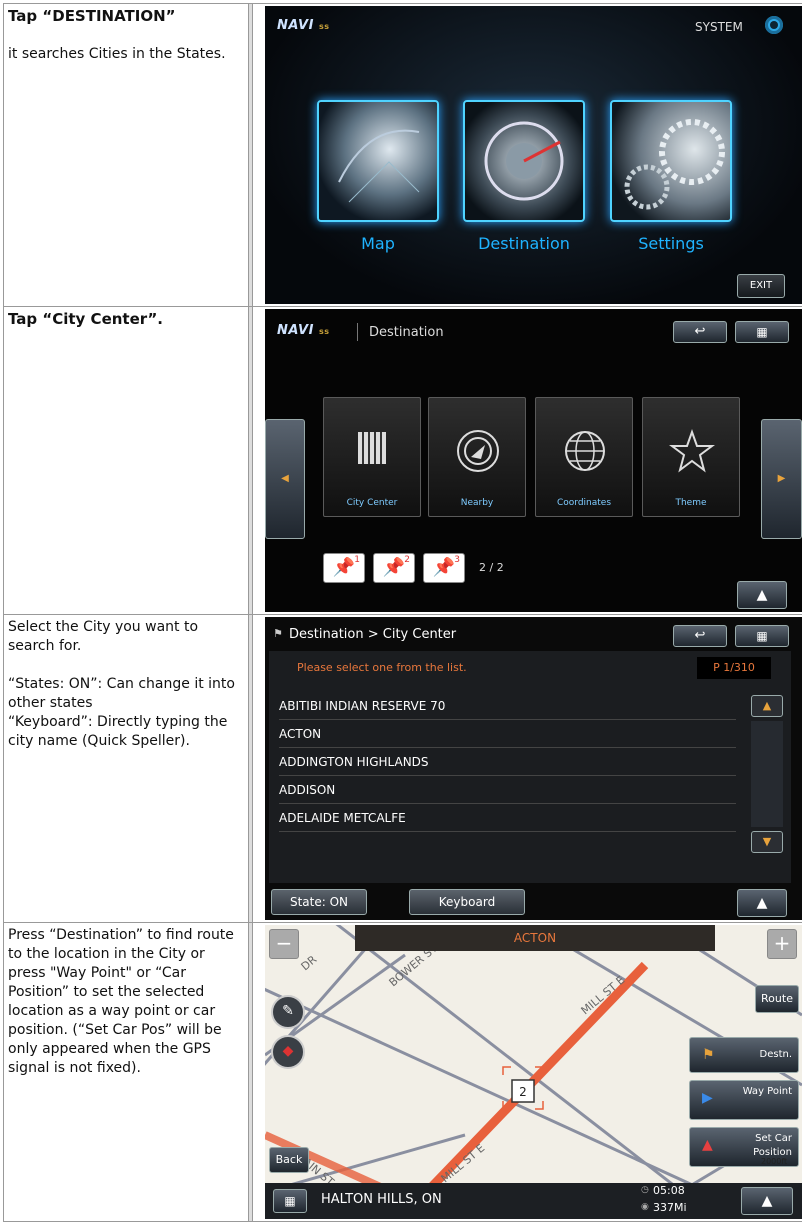  What do you see at coordinates (288, 1012) in the screenshot?
I see `pushpin-icon: ✎` at bounding box center [288, 1012].